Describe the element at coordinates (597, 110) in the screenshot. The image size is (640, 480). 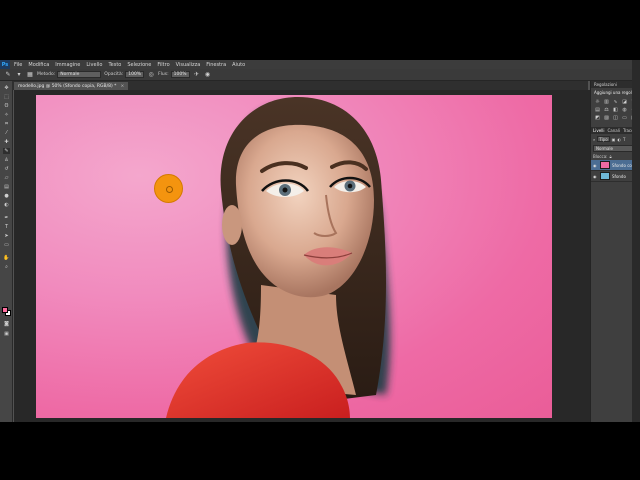
I see `hue-saturation-icon: ▤` at that location.